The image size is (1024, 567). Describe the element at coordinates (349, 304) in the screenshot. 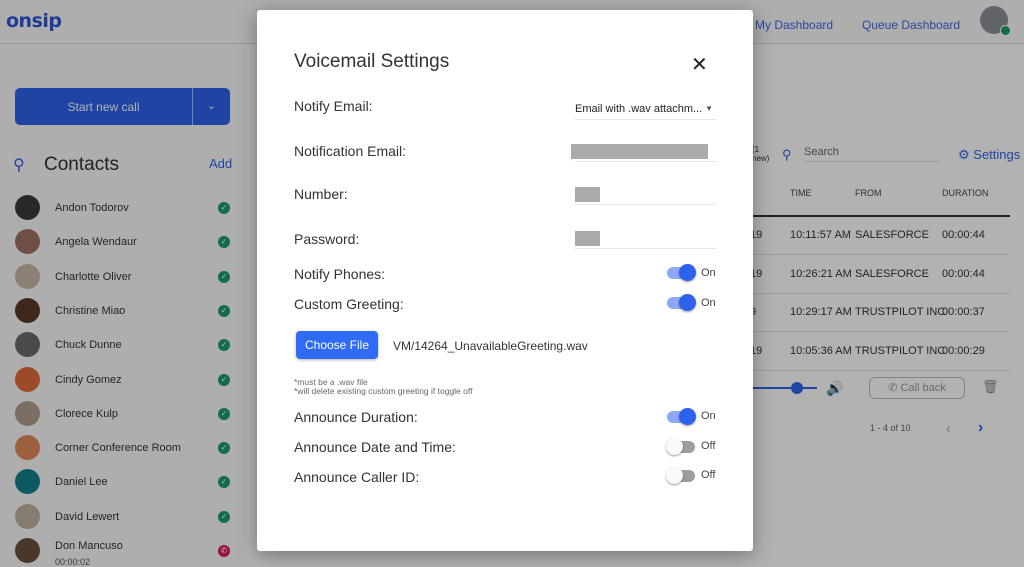

I see `custom-greeting-label: Custom Greeting:` at that location.